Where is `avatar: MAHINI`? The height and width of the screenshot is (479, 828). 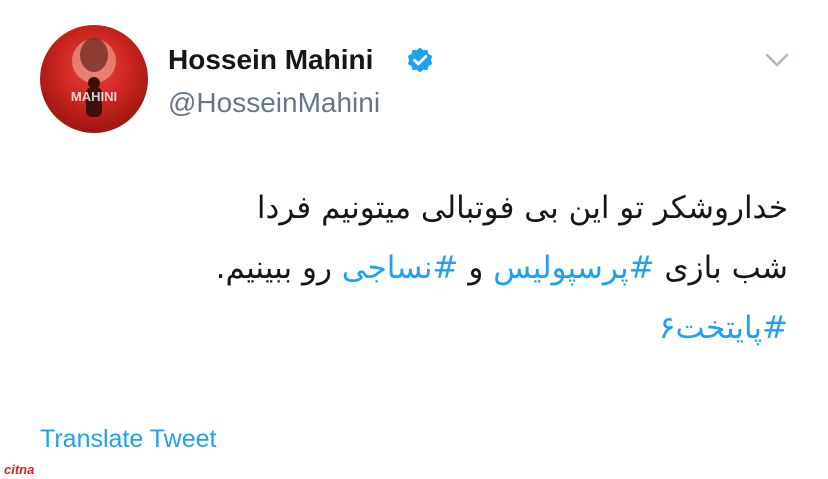 avatar: MAHINI is located at coordinates (94, 79).